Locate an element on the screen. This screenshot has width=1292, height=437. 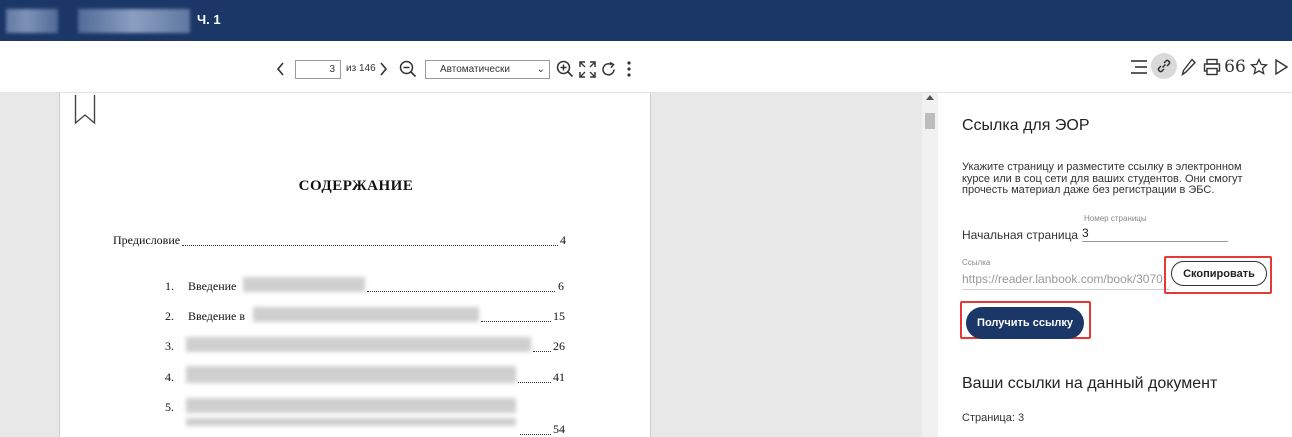
pen-icon is located at coordinates (1189, 67).